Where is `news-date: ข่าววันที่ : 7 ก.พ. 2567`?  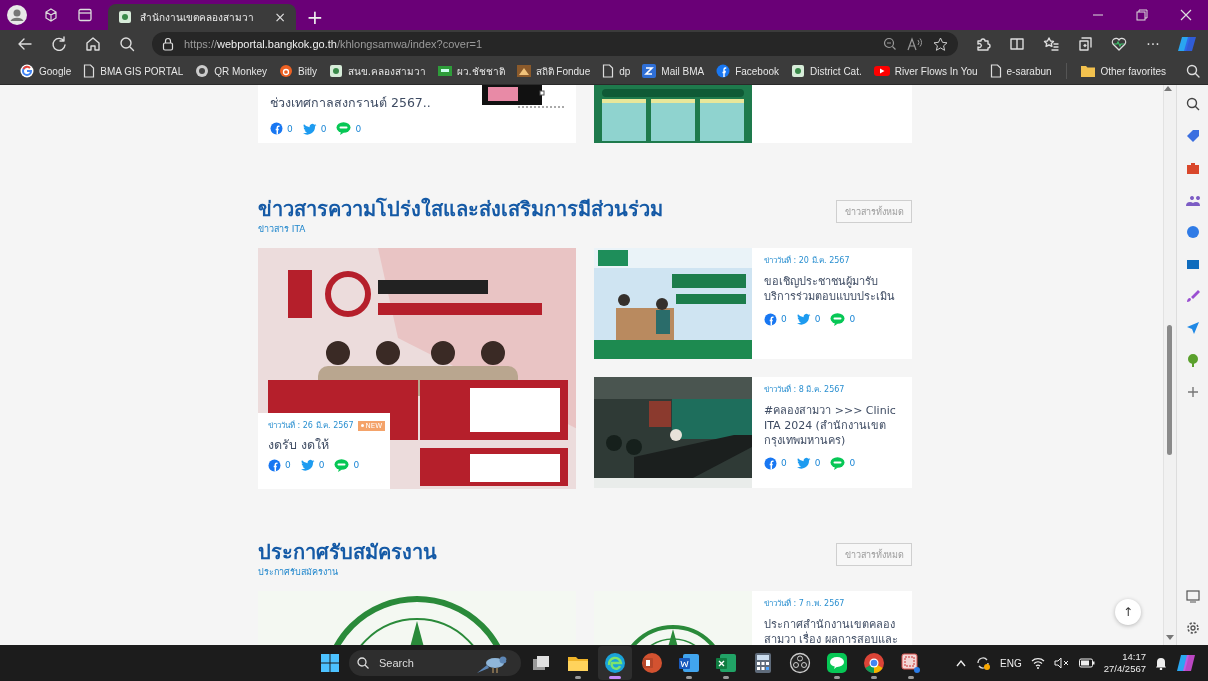 news-date: ข่าววันที่ : 7 ก.พ. 2567 is located at coordinates (805, 603).